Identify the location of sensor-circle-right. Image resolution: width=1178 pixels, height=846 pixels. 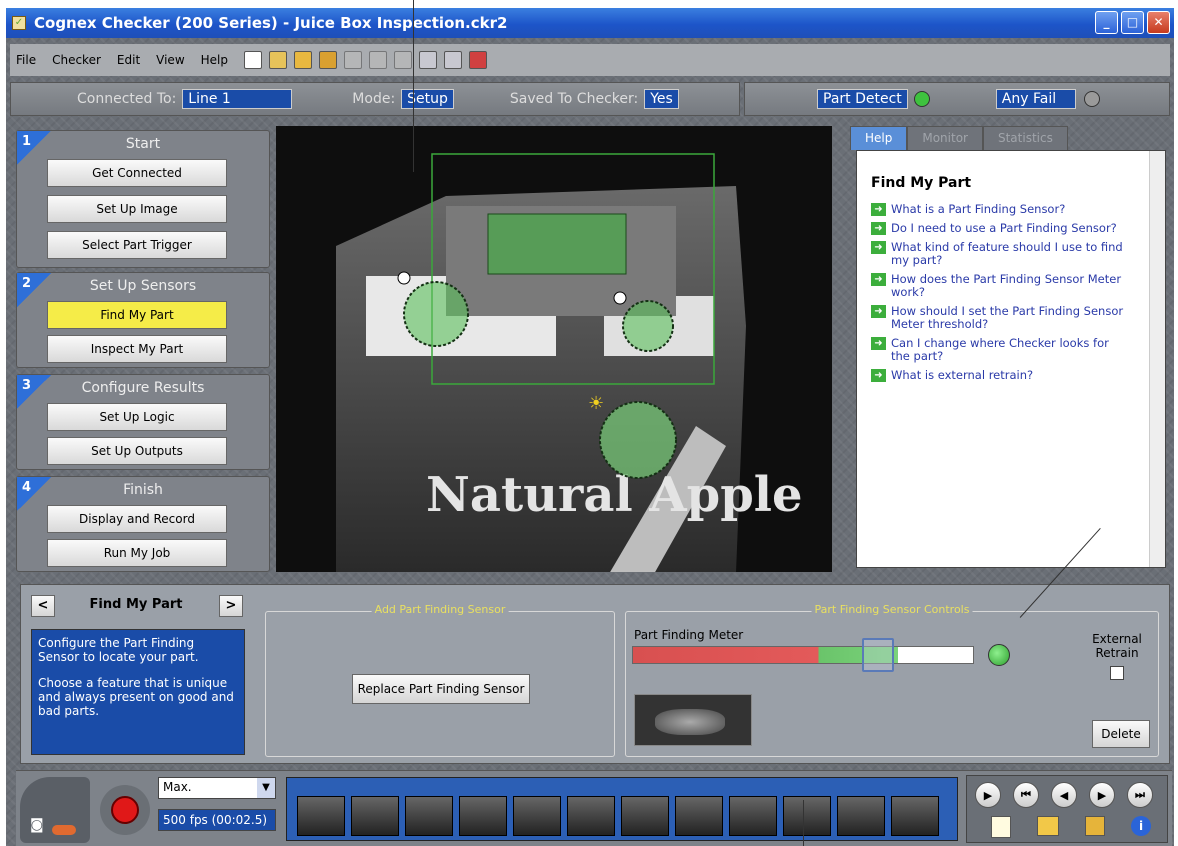
(648, 326).